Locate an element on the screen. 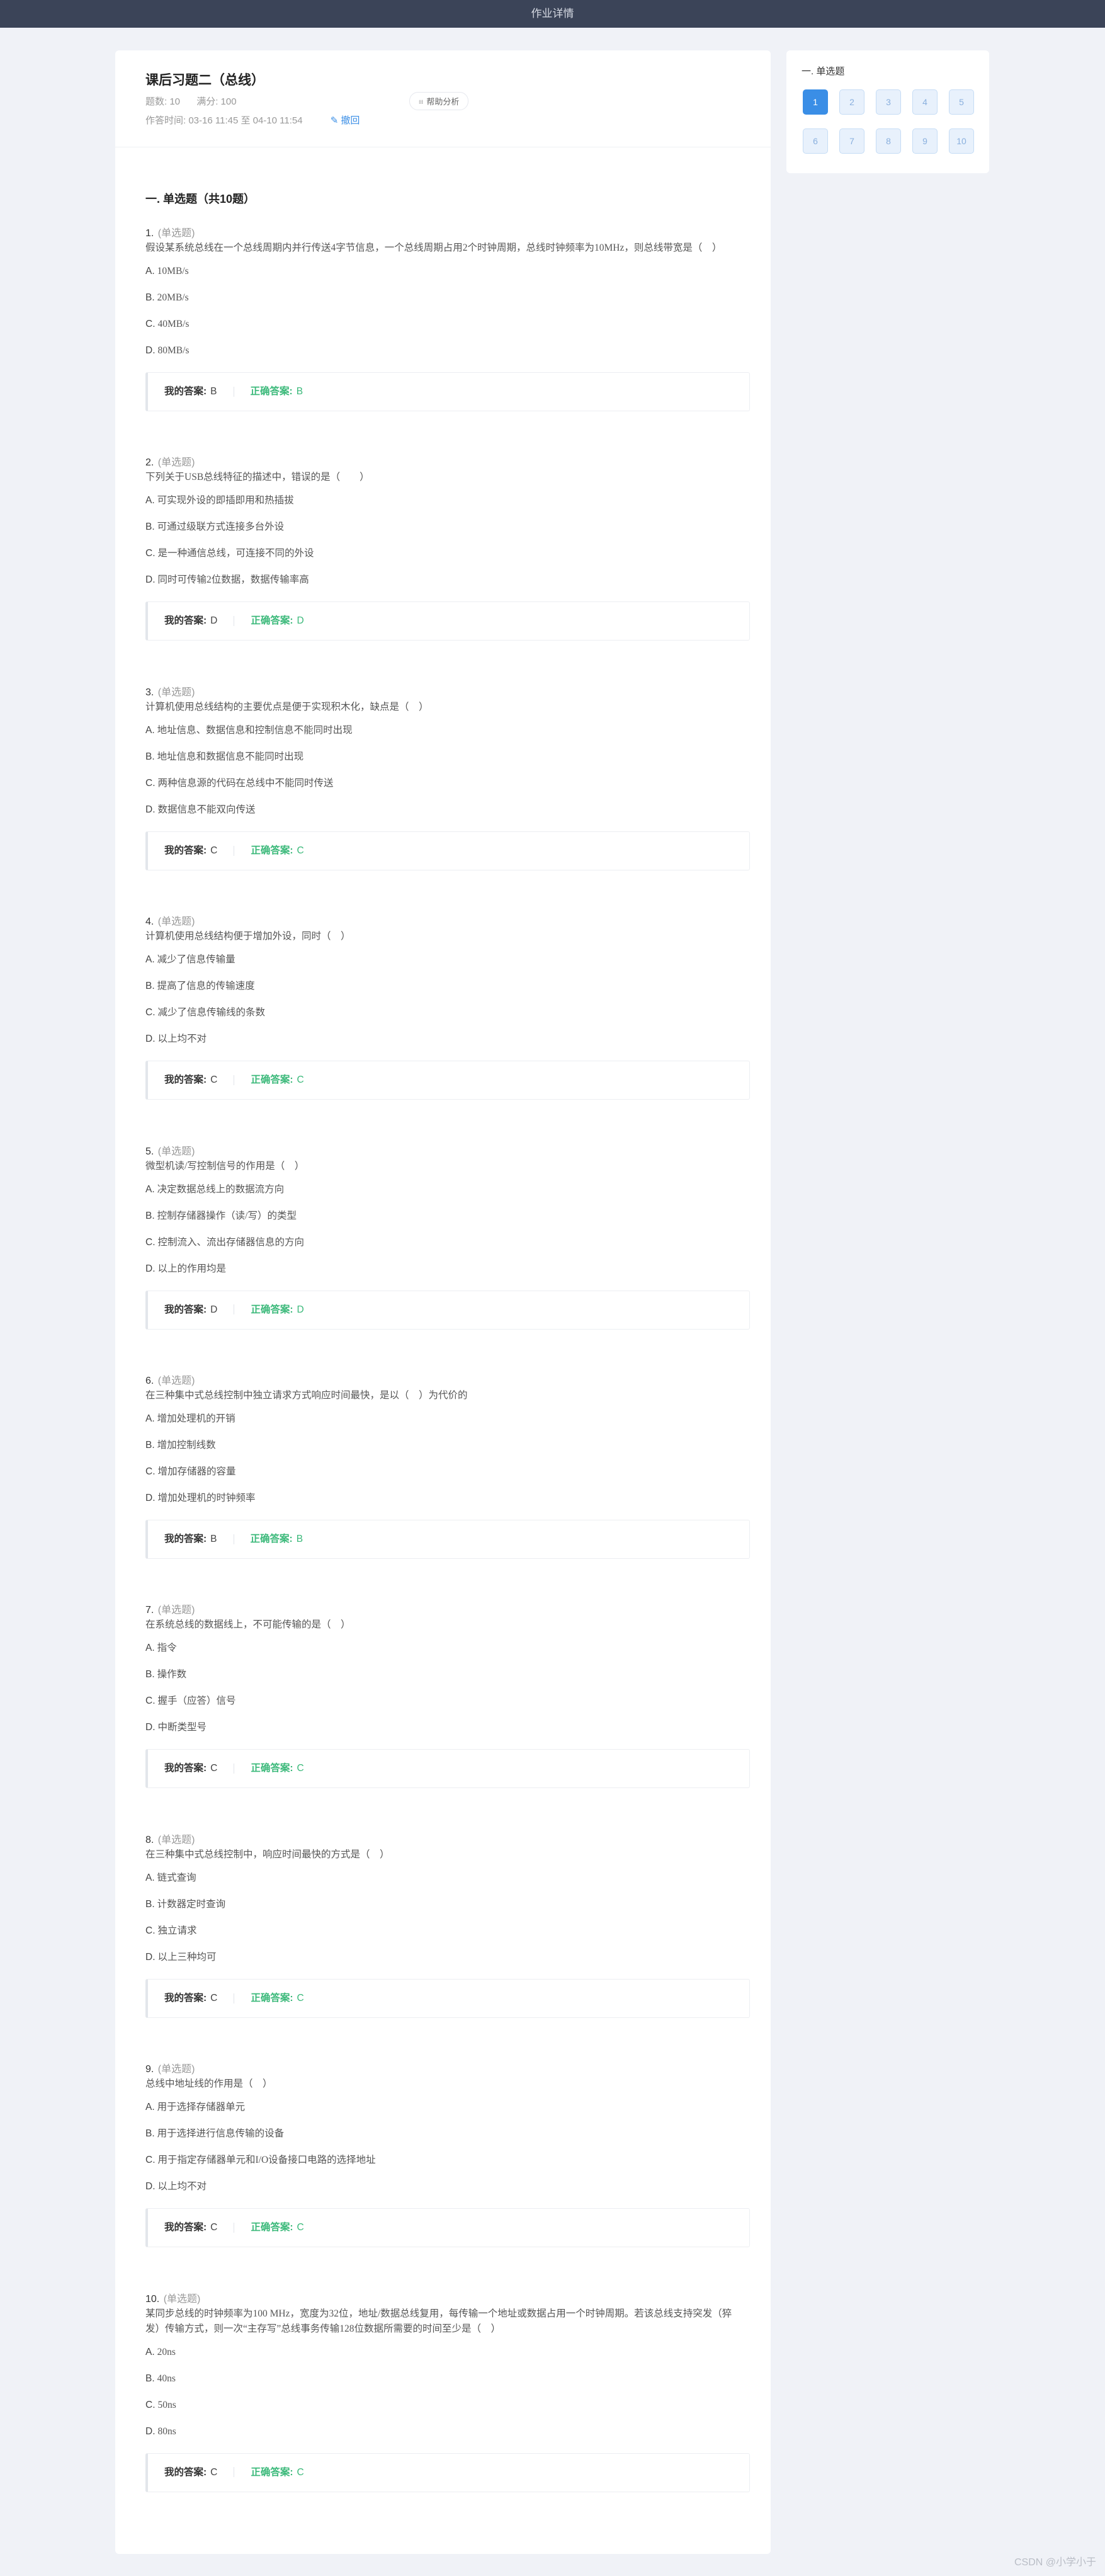 This screenshot has width=1105, height=2576. page-header-bar: 作业详情 is located at coordinates (552, 14).